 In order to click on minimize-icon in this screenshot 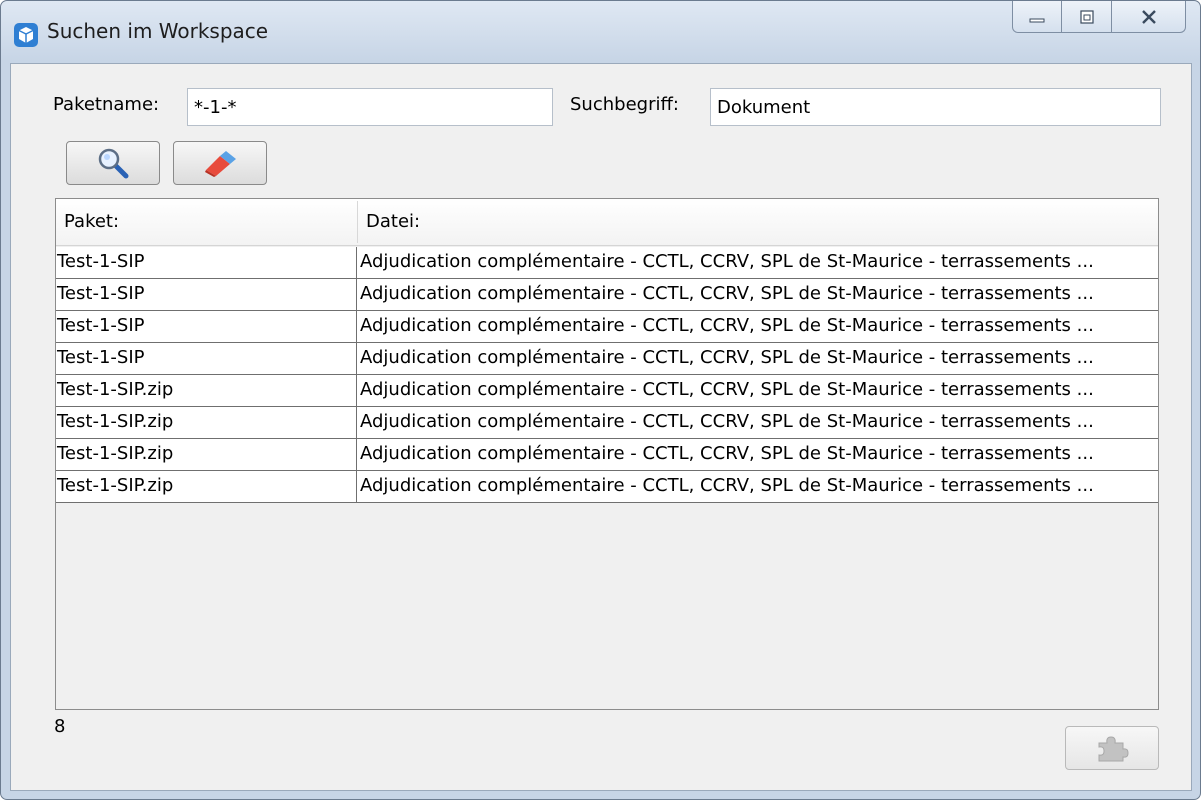, I will do `click(1037, 20)`.